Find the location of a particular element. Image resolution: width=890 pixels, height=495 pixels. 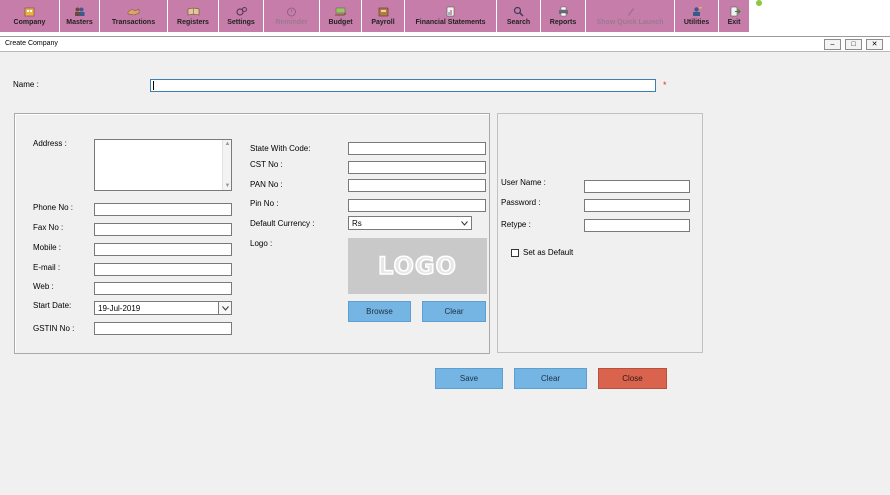

report-chart-icon is located at coordinates (450, 11).